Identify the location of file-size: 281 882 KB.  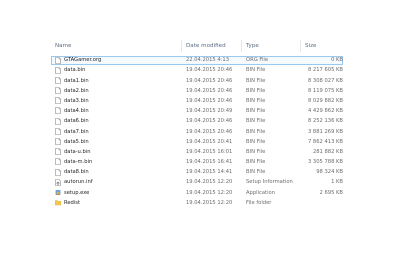
(327, 151).